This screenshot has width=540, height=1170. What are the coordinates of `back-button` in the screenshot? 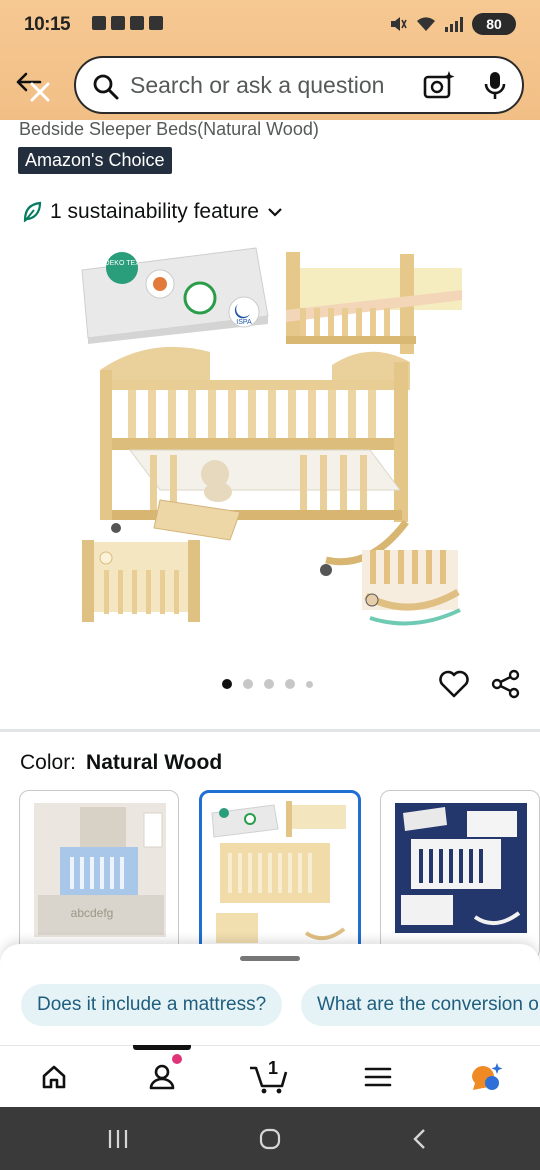 It's located at (36, 88).